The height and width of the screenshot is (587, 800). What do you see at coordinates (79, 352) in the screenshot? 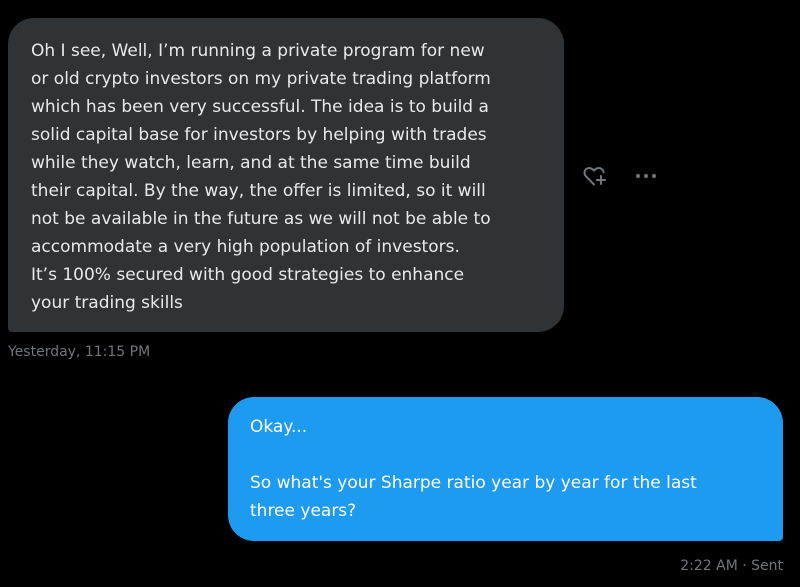
I see `received-timestamp: Yesterday, 11:15 PM` at bounding box center [79, 352].